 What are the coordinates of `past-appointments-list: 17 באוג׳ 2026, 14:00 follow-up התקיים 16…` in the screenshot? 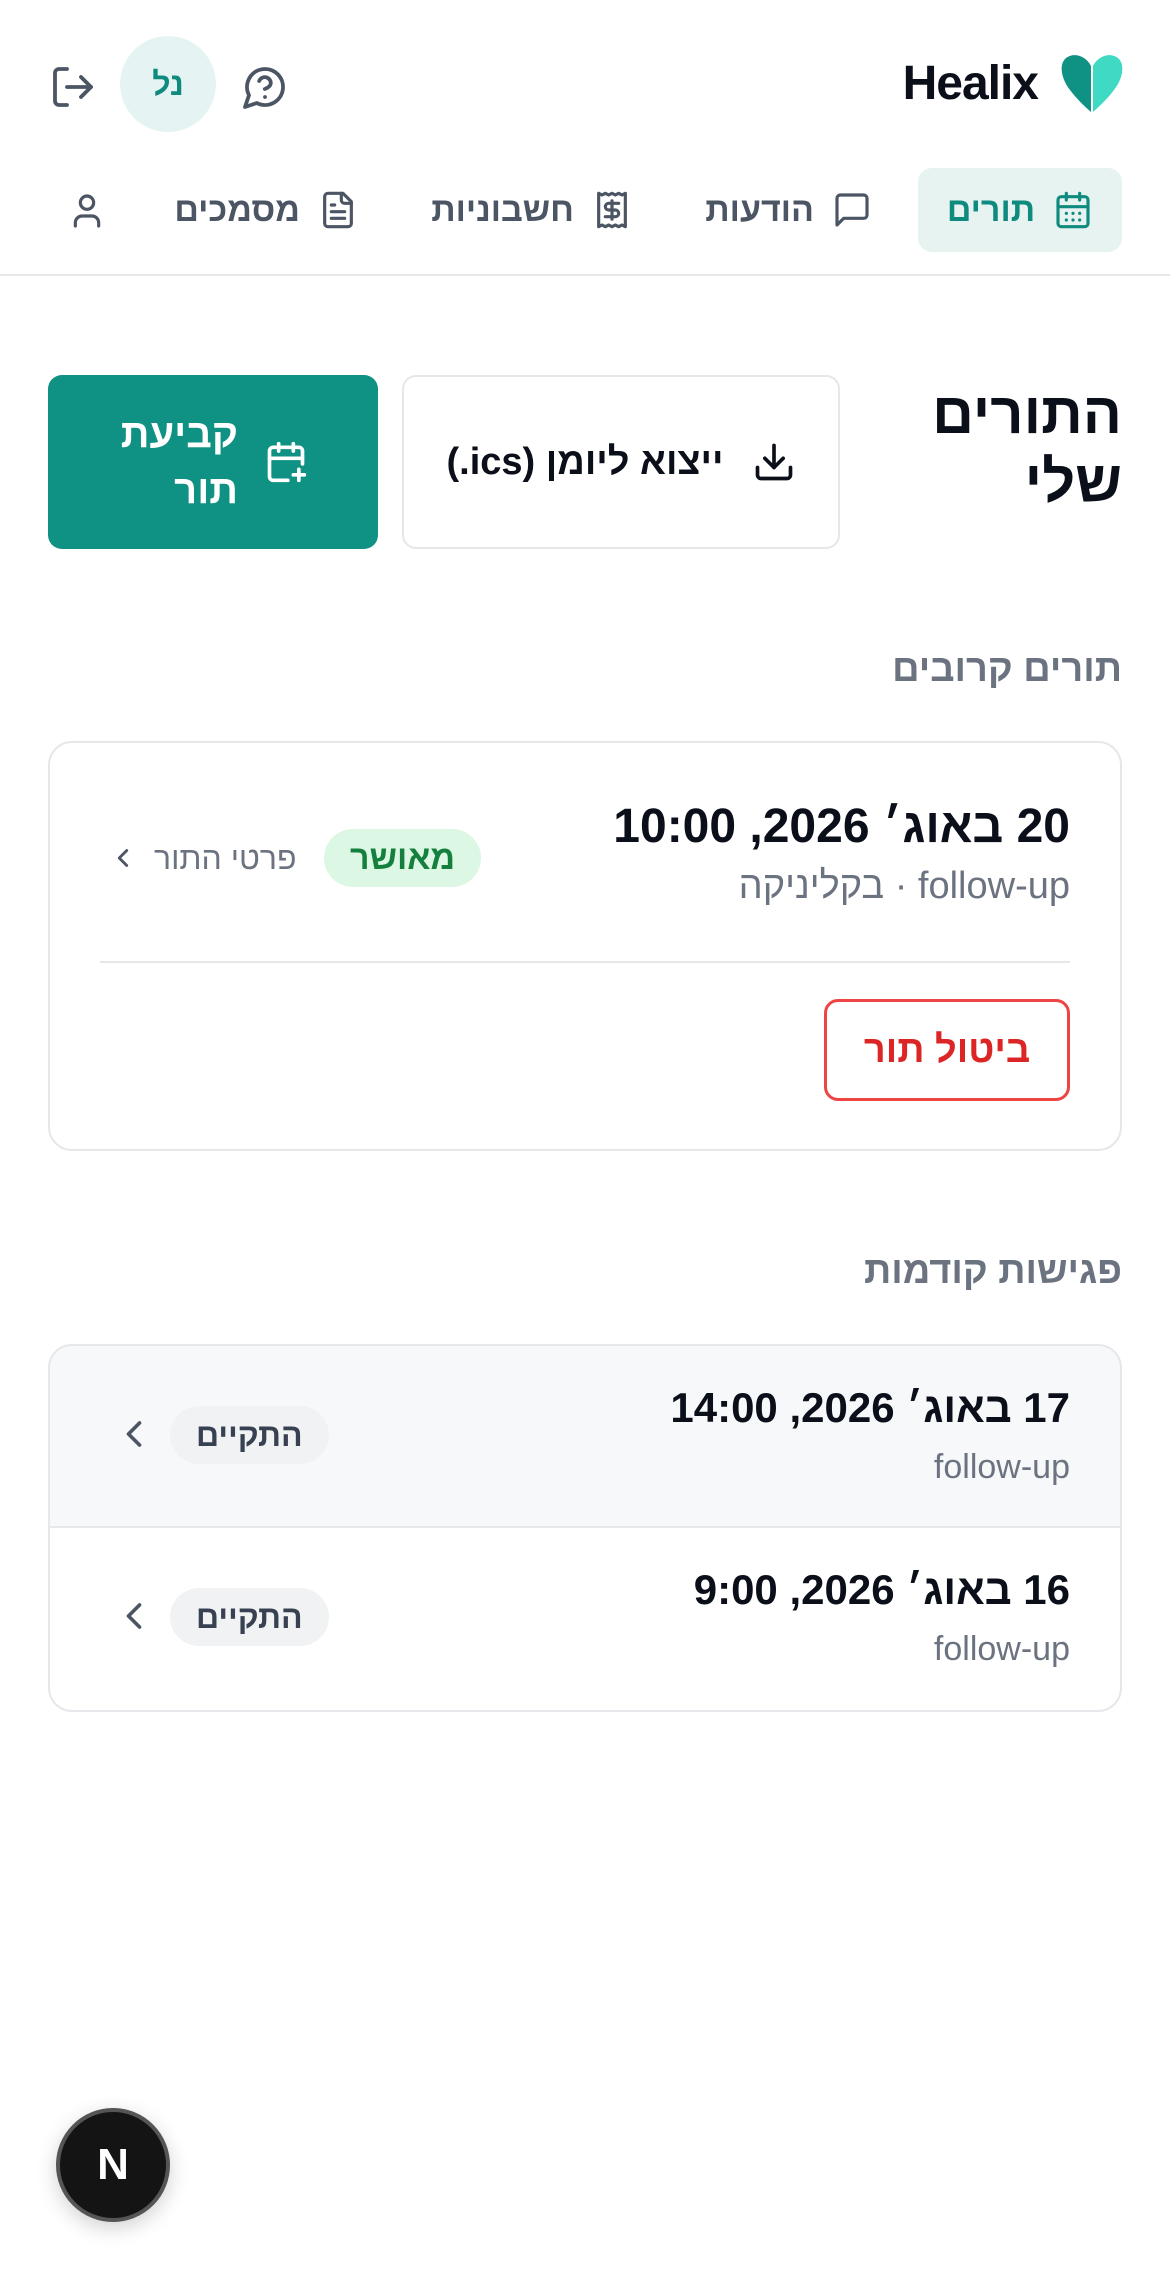 It's located at (585, 1528).